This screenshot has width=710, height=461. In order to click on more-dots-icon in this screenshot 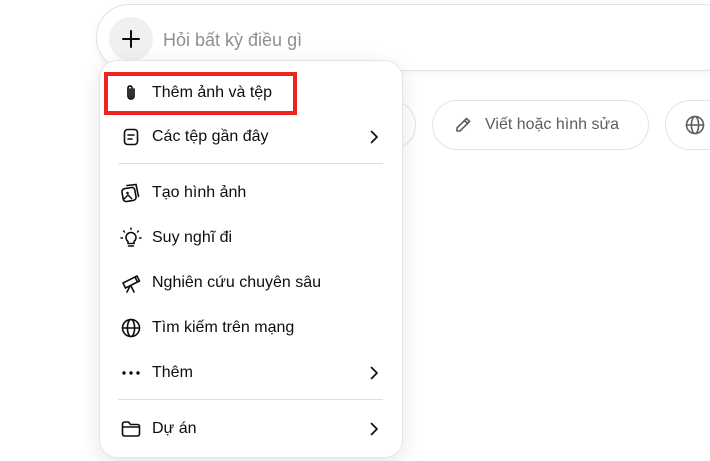, I will do `click(131, 373)`.